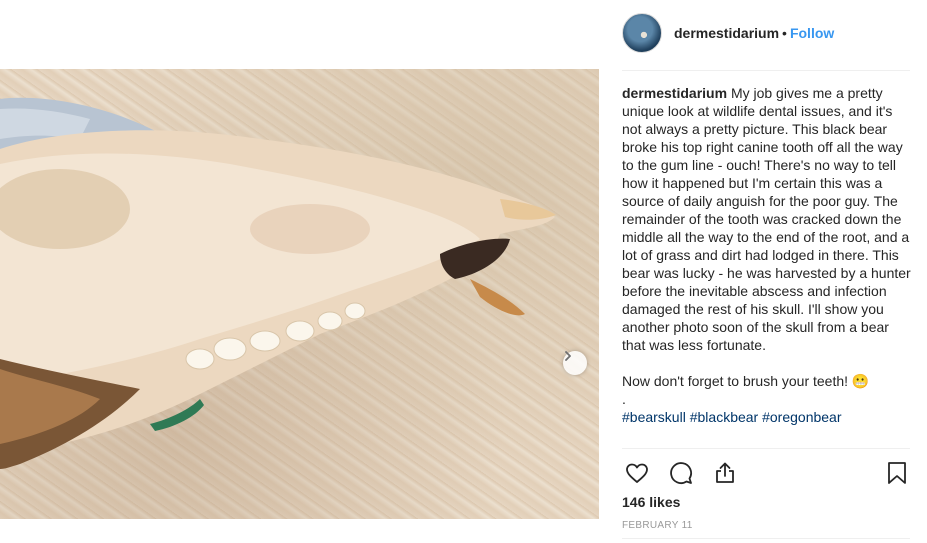 The image size is (927, 543). What do you see at coordinates (767, 473) in the screenshot?
I see `action-bar` at bounding box center [767, 473].